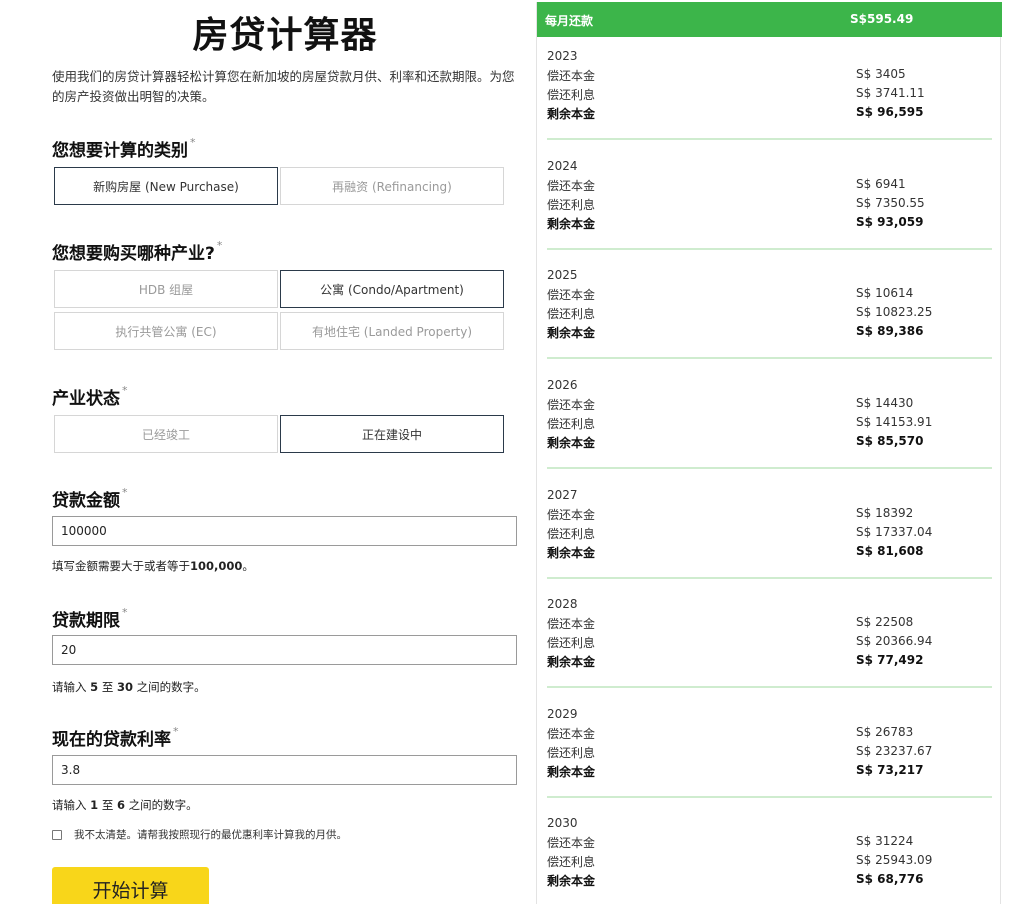  Describe the element at coordinates (90, 618) in the screenshot. I see `loan-tenure-label: 贷款期限 *` at that location.